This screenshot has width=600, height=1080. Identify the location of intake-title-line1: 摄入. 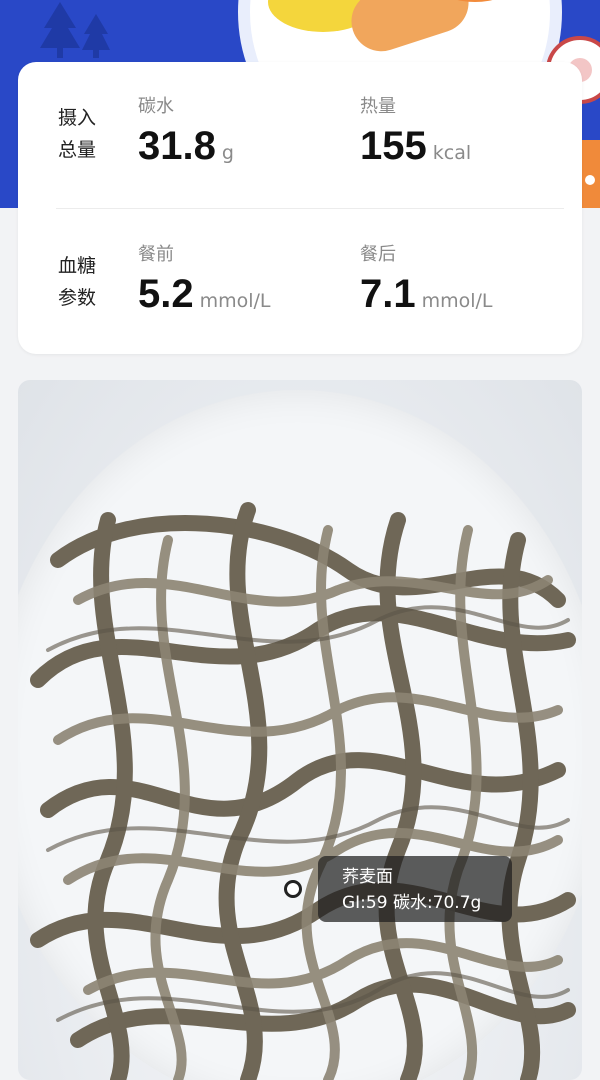
(77, 118).